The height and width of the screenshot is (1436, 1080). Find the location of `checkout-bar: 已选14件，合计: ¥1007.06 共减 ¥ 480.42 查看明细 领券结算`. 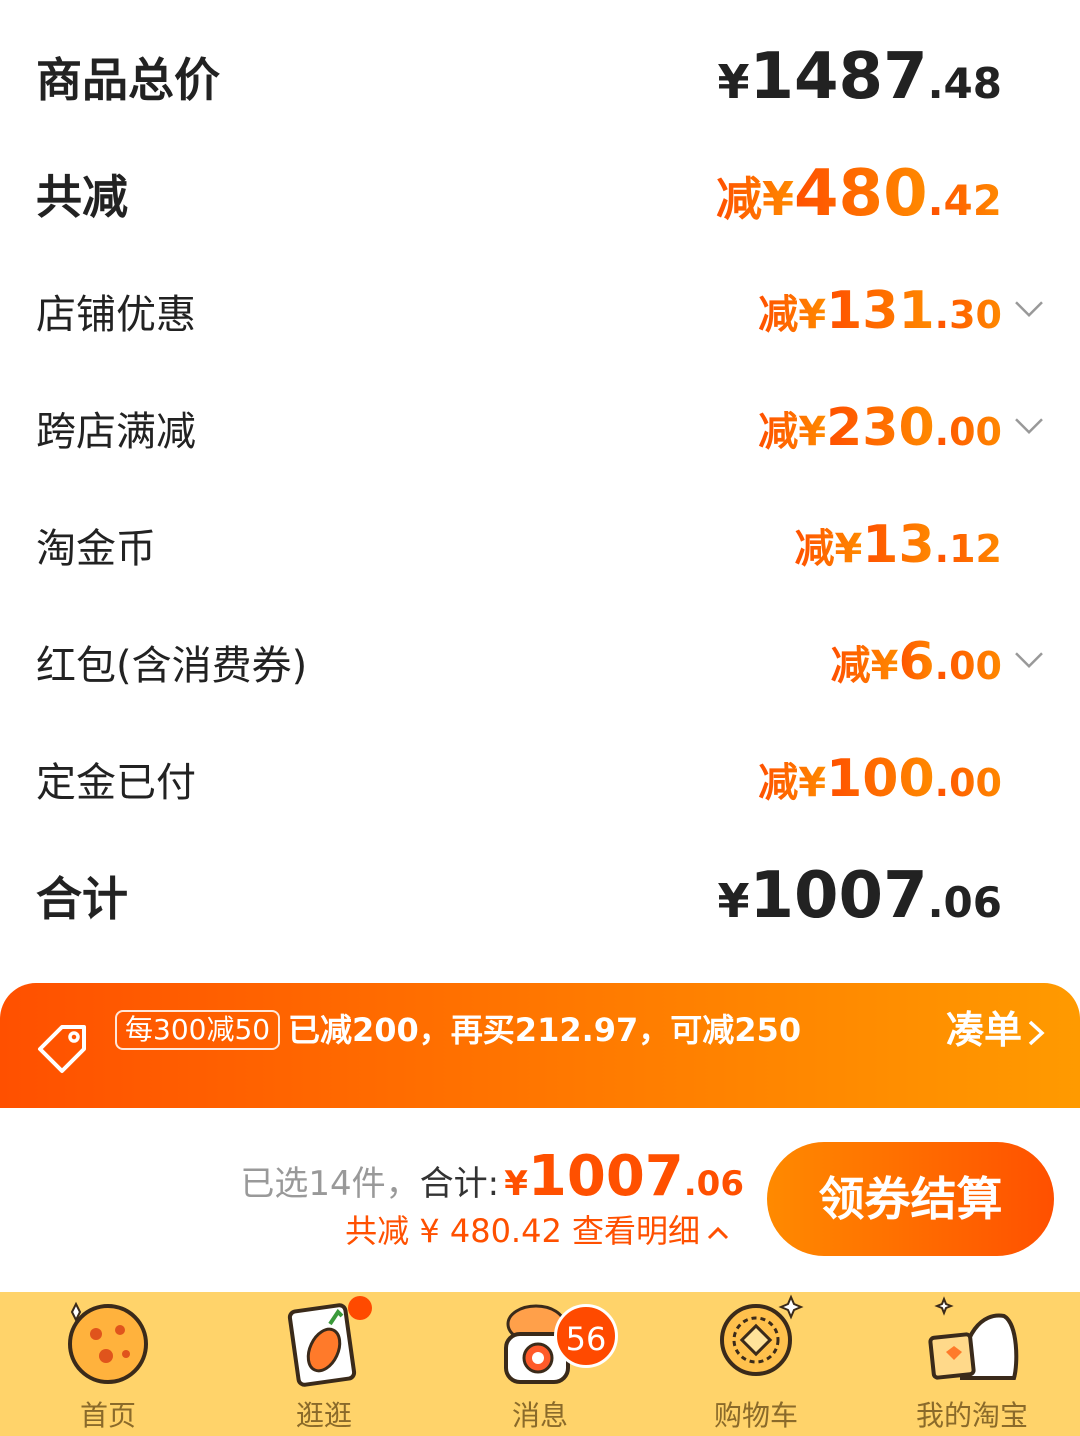

checkout-bar: 已选14件，合计: ¥1007.06 共减 ¥ 480.42 查看明细 领券结算 is located at coordinates (540, 1200).